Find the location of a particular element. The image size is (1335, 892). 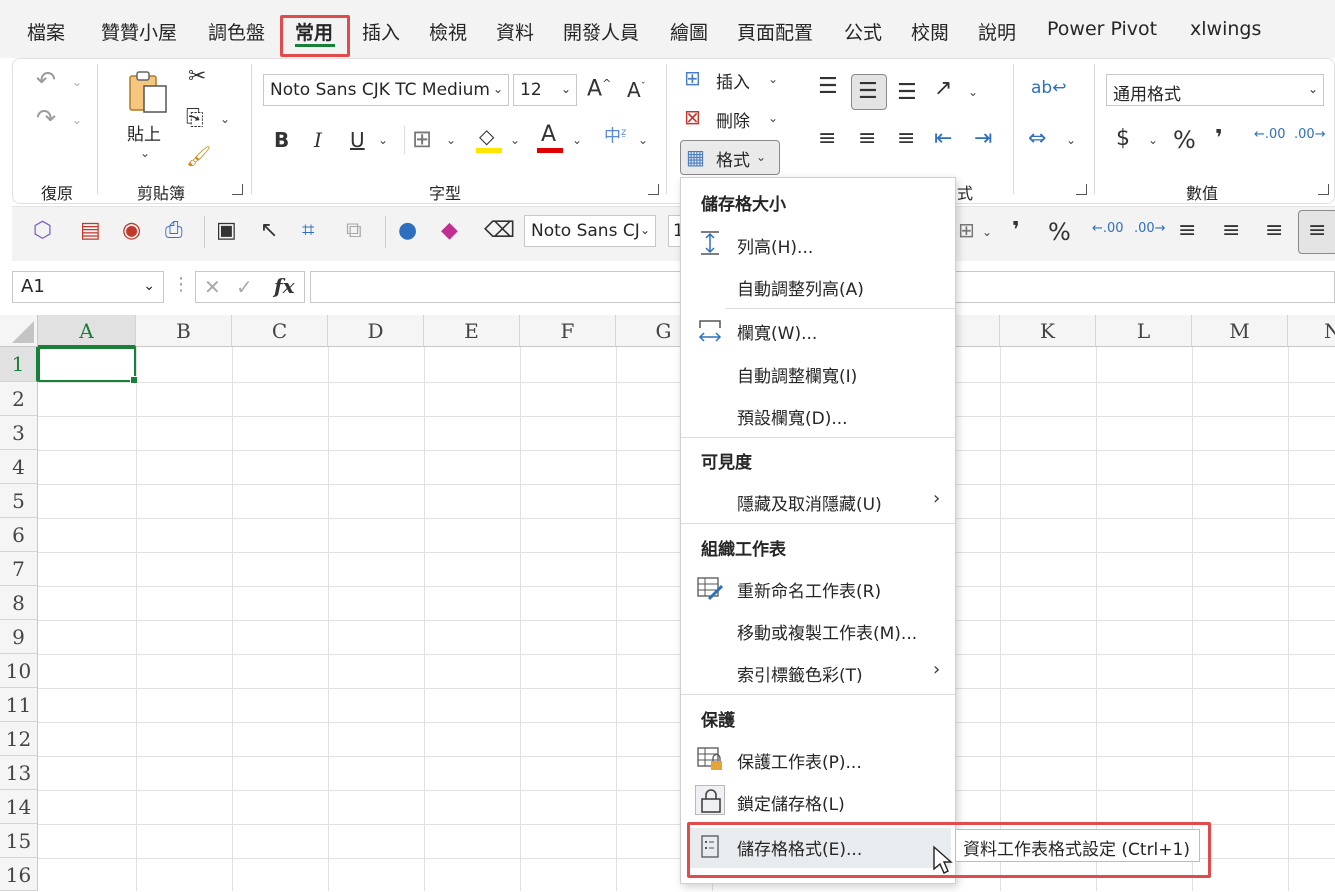

row-header: 12 is located at coordinates (19, 739).